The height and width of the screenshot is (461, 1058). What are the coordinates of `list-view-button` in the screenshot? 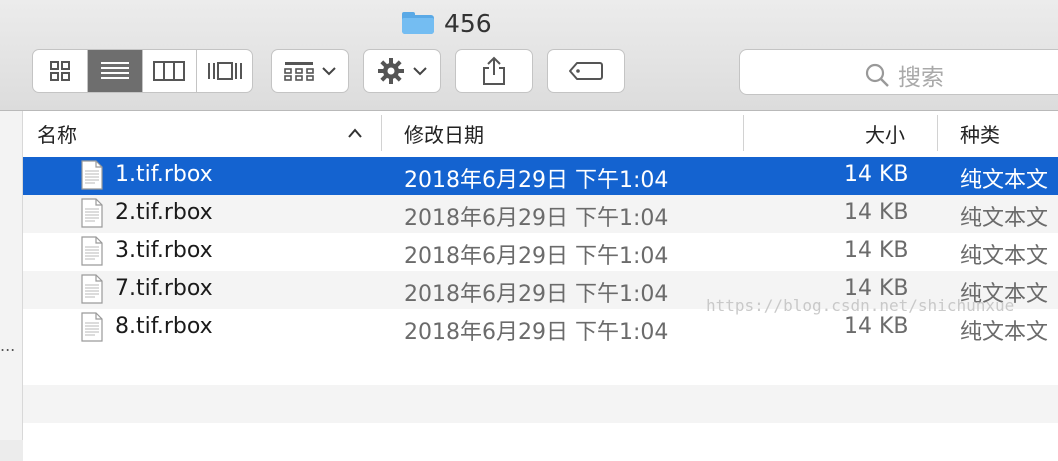 It's located at (115, 71).